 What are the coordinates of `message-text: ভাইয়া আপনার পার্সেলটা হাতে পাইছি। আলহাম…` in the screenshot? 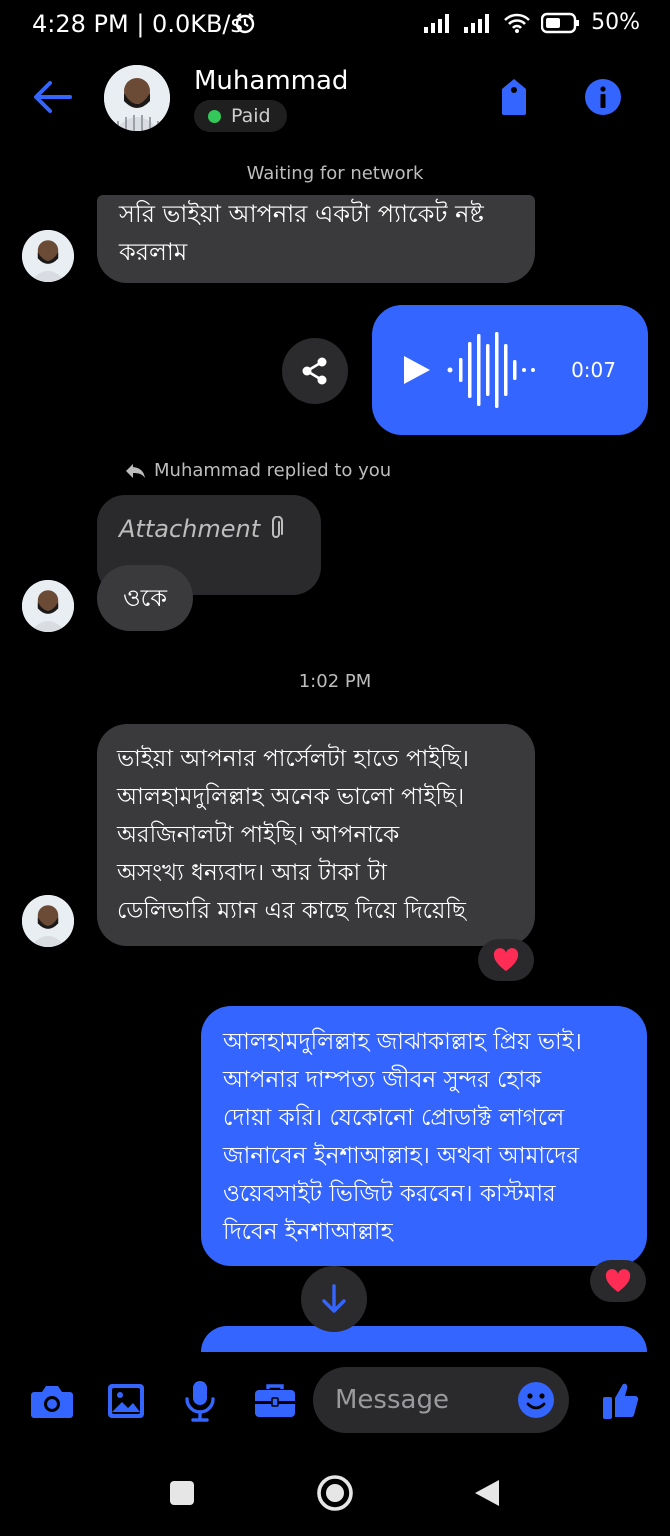 It's located at (293, 835).